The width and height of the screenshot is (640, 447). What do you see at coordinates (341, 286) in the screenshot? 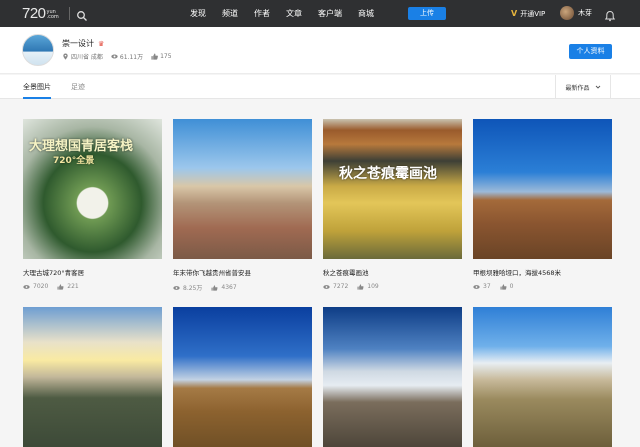
I see `work-views-count: 7272` at bounding box center [341, 286].